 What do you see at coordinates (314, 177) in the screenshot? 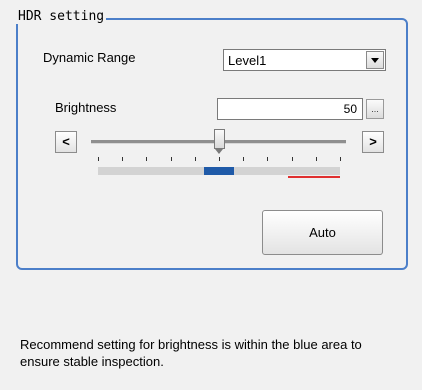
I see `warning-range-line` at bounding box center [314, 177].